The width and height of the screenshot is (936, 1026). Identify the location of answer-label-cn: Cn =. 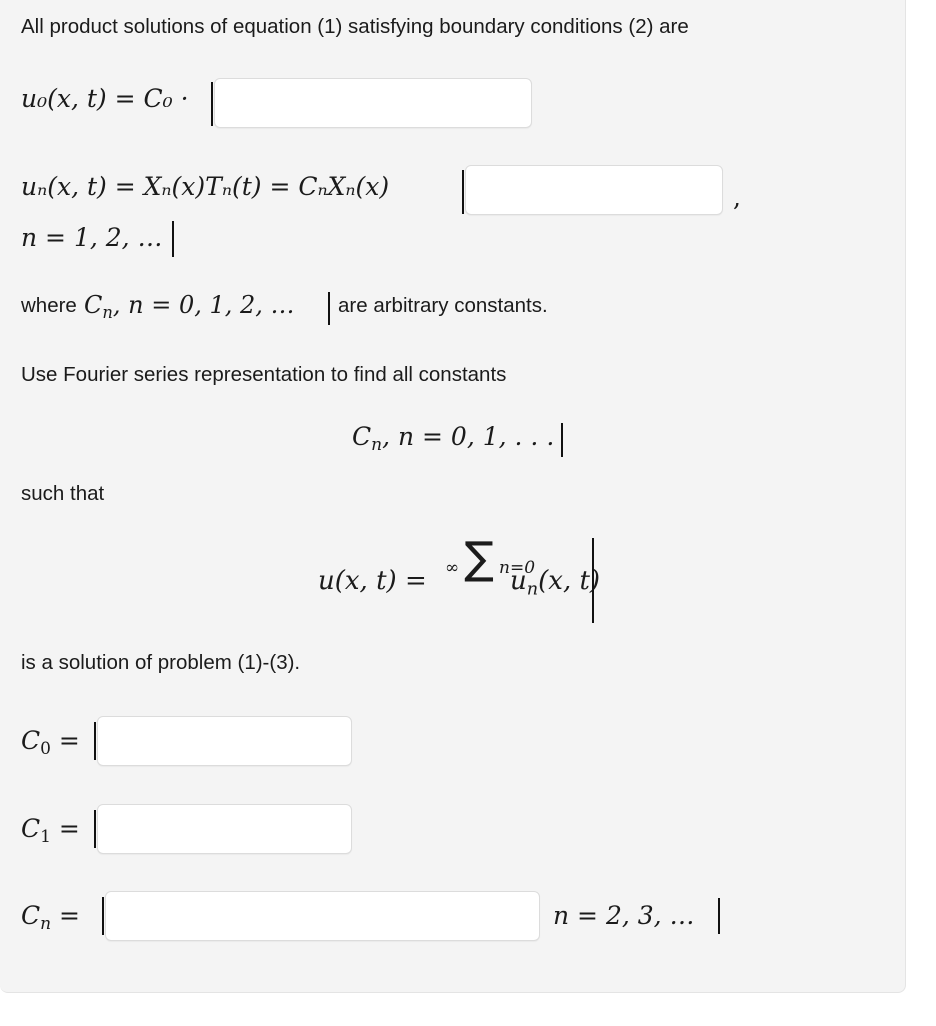
(50, 918).